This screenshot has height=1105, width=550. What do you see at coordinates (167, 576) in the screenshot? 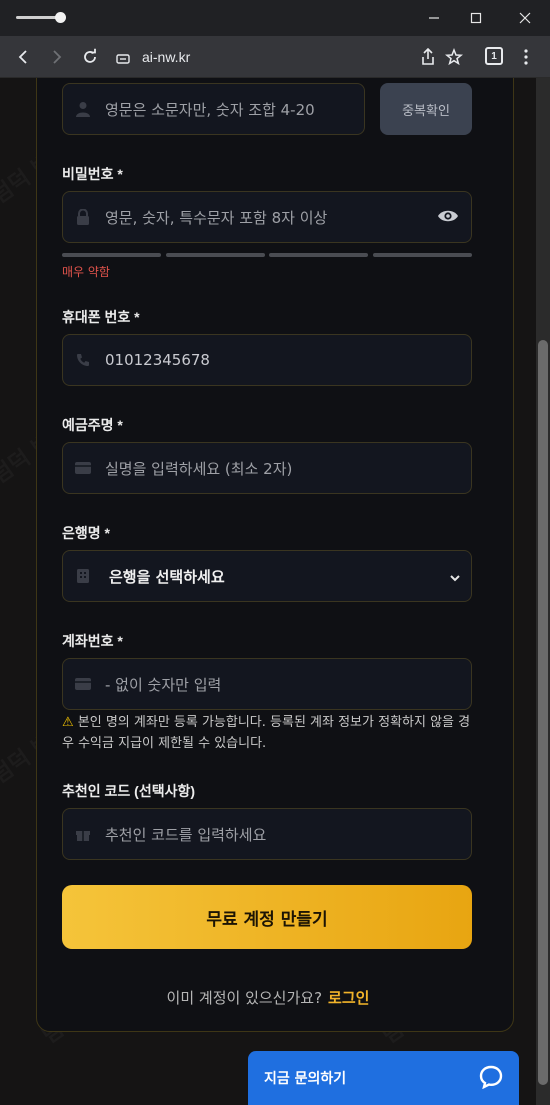
I see `bank-selected-value: 은행을 선택하세요` at bounding box center [167, 576].